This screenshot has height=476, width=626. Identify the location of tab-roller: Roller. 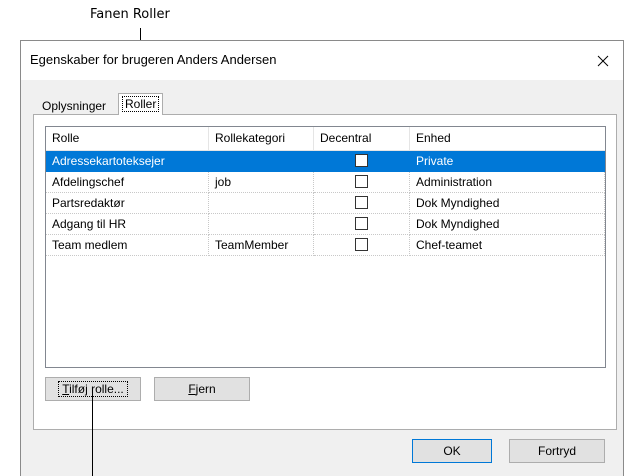
(141, 104).